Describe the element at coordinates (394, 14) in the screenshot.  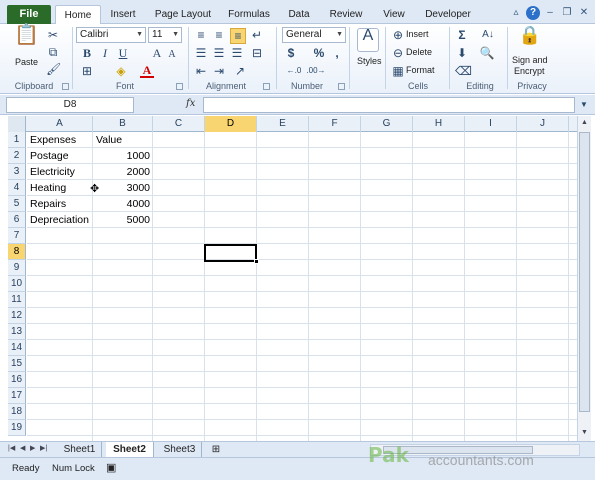
I see `tab-view: View` at that location.